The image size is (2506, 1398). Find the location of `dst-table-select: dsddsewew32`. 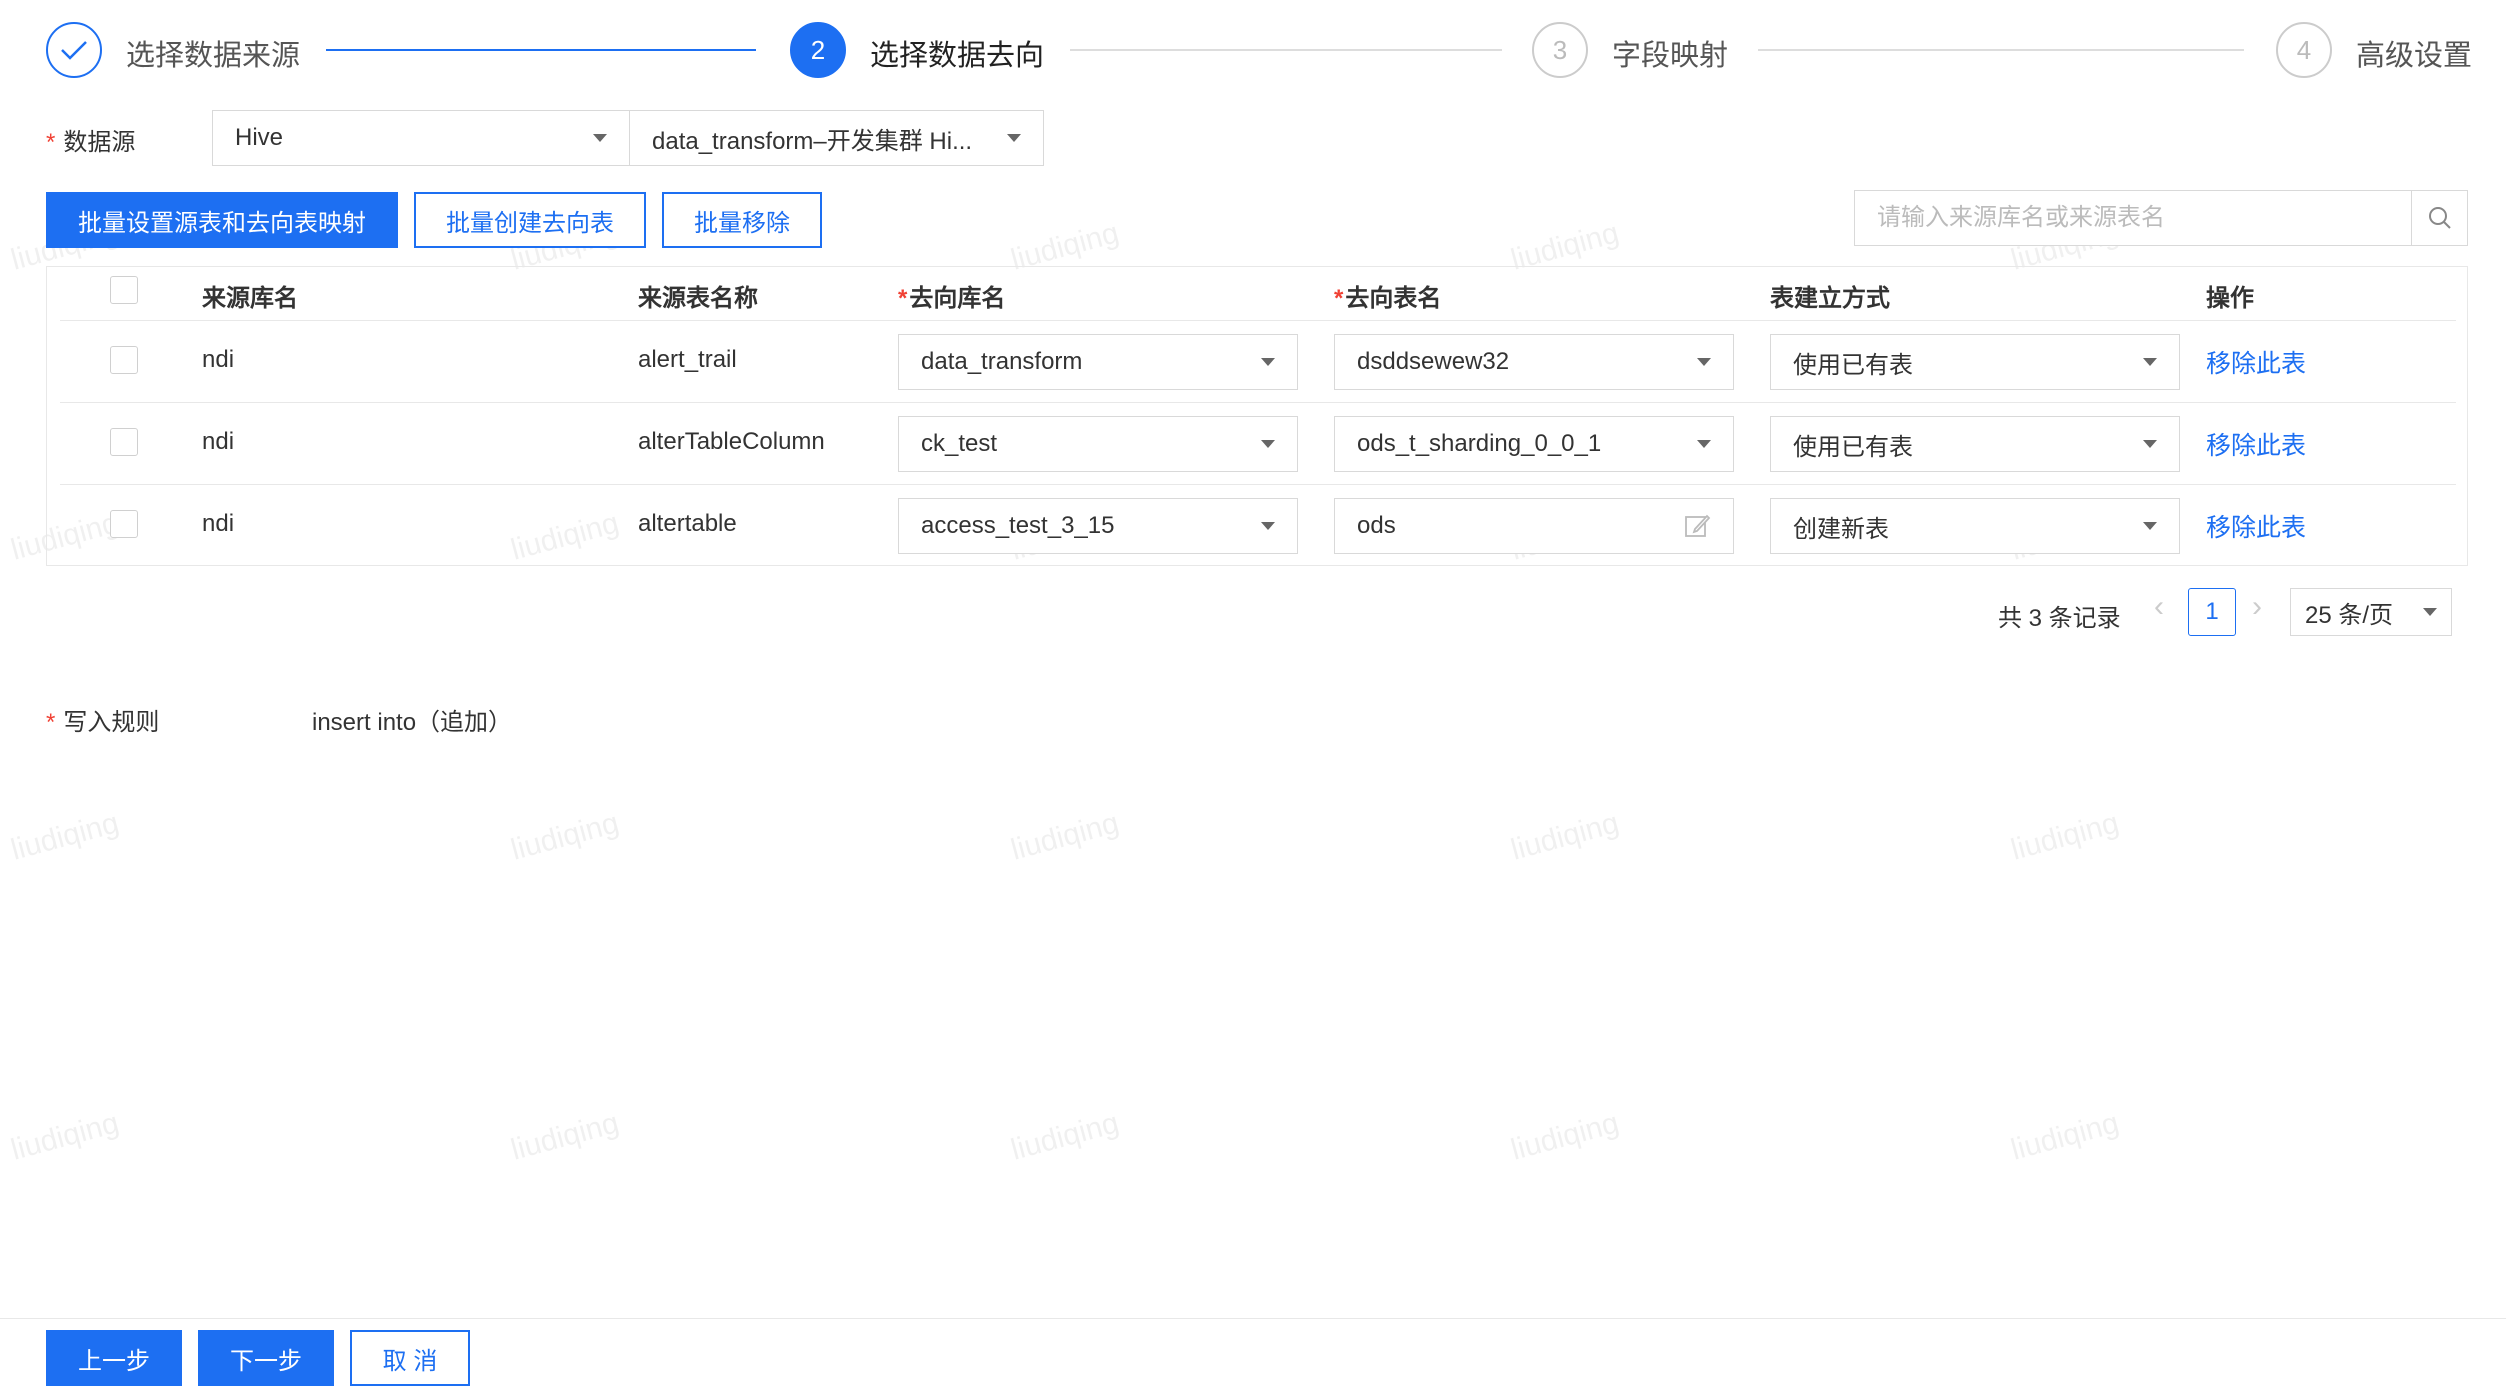

dst-table-select: dsddsewew32 is located at coordinates (1534, 362).